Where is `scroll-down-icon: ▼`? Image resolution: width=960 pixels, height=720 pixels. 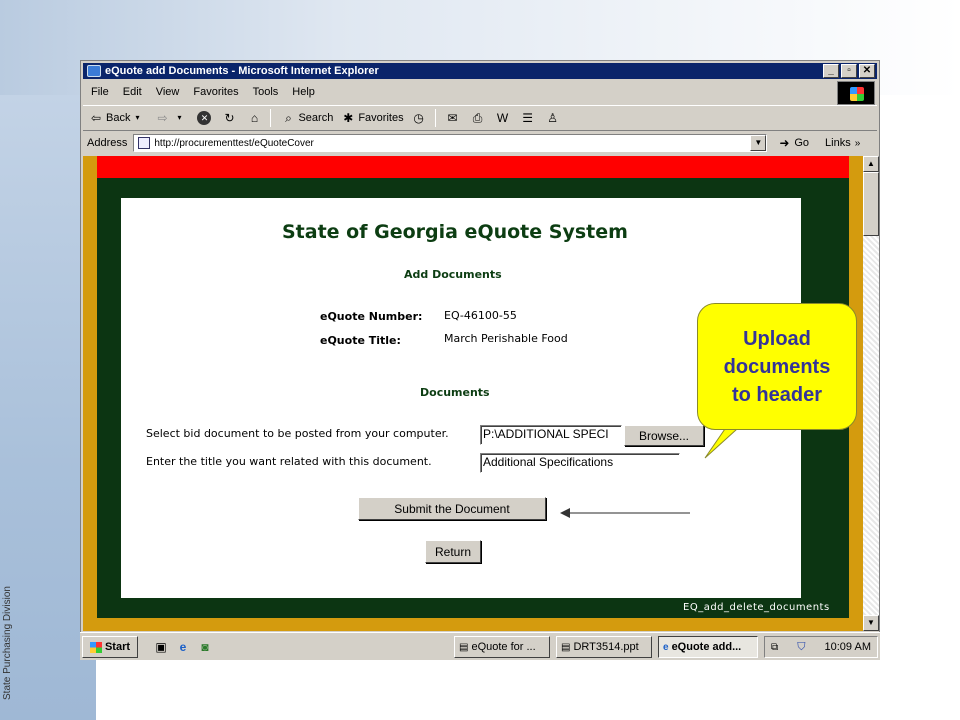 scroll-down-icon: ▼ is located at coordinates (871, 623).